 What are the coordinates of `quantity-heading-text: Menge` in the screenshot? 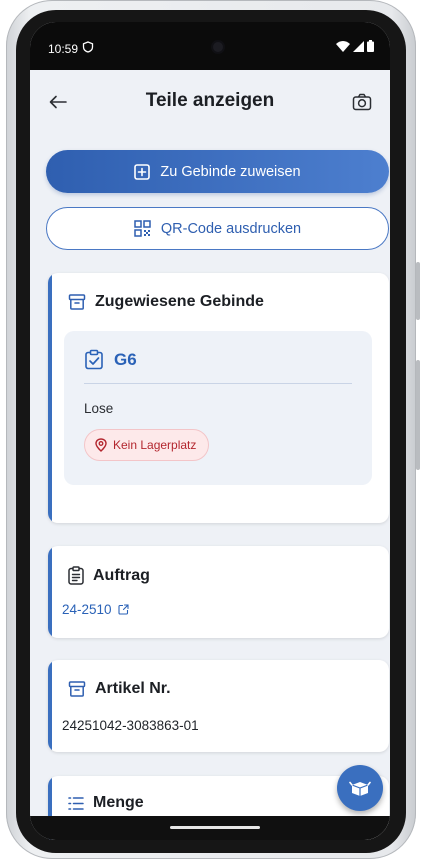 It's located at (118, 802).